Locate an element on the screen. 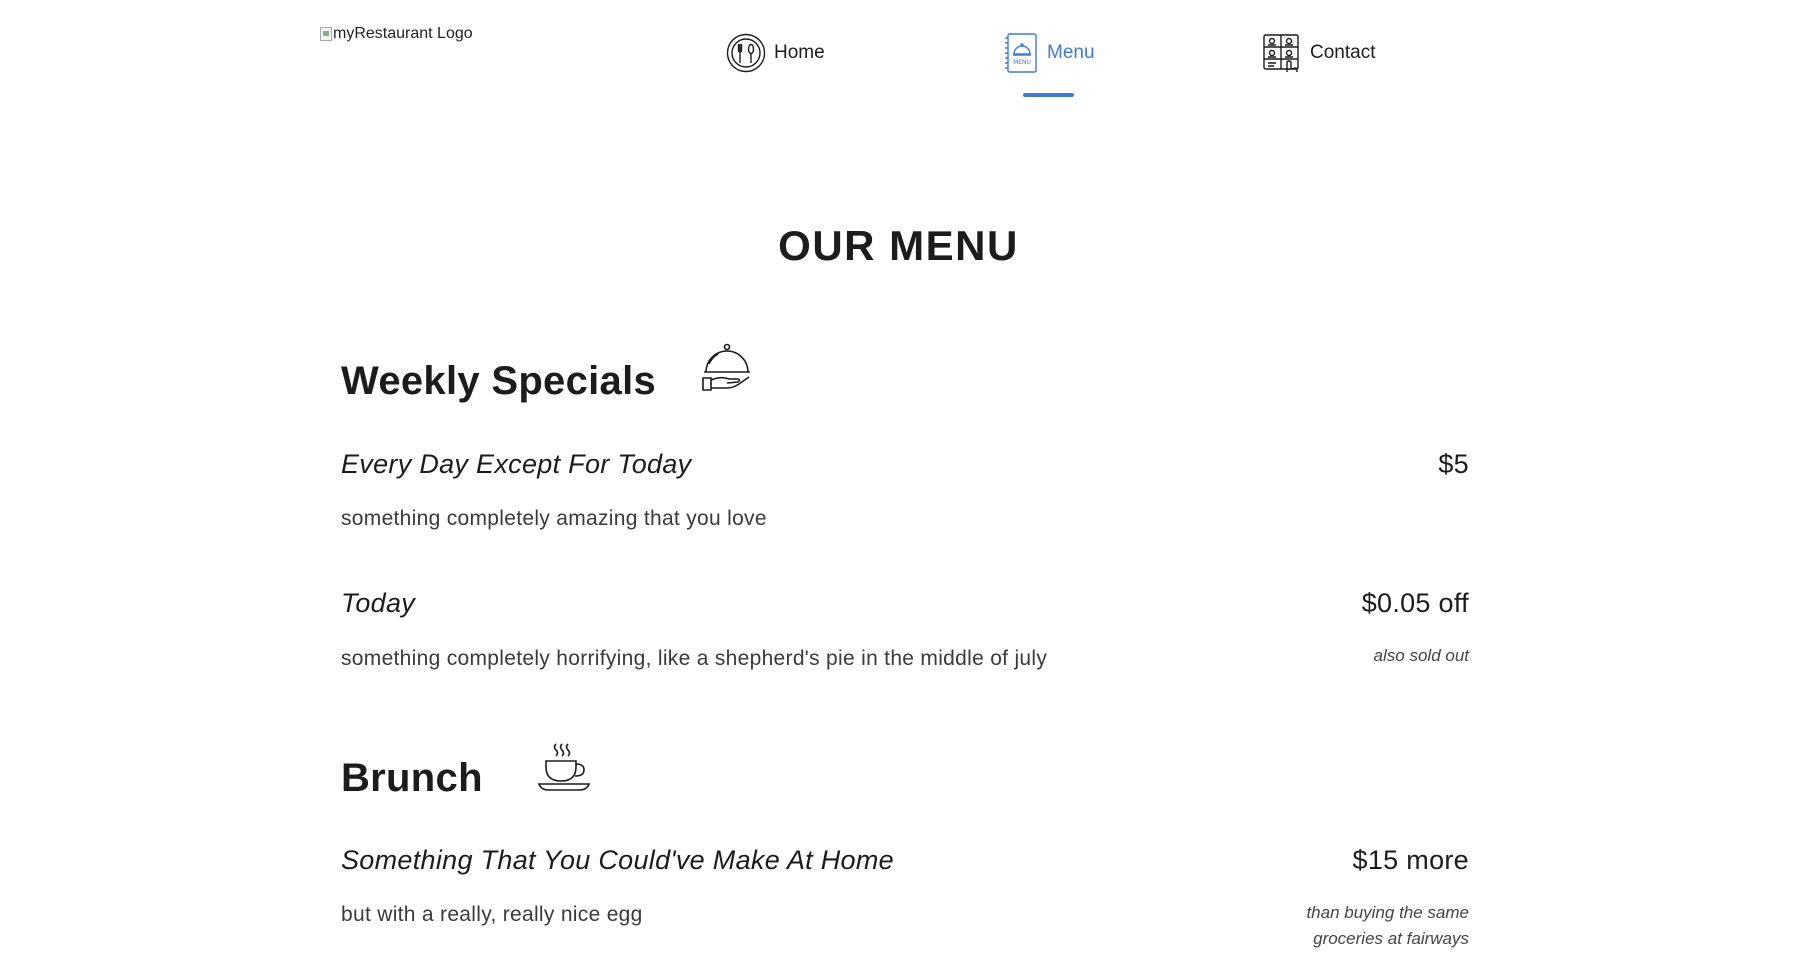 This screenshot has width=1797, height=975. plate-cutlery-icon is located at coordinates (746, 53).